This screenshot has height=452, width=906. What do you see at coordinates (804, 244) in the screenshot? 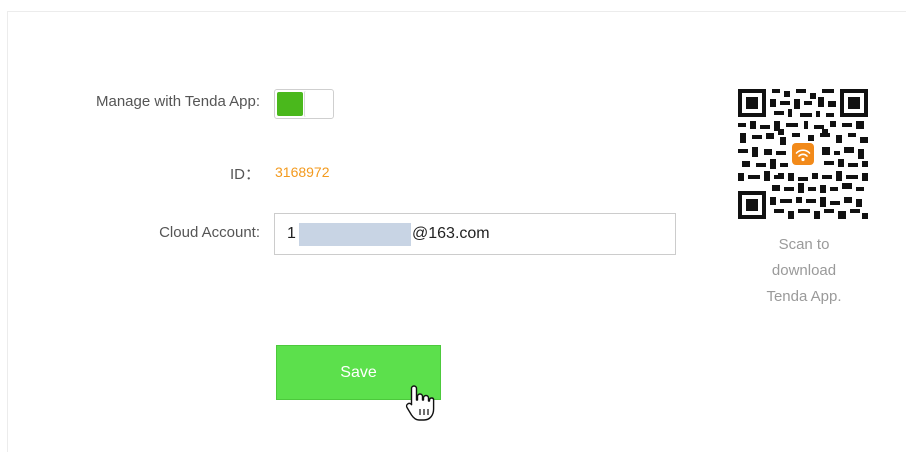
I see `qr-caption-line1: Scan to` at bounding box center [804, 244].